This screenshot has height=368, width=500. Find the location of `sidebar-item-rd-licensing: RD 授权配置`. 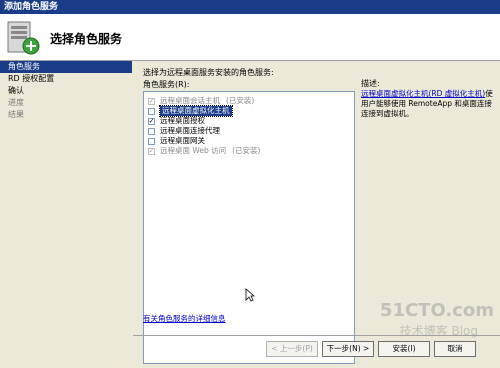

sidebar-item-rd-licensing: RD 授权配置 is located at coordinates (66, 79).